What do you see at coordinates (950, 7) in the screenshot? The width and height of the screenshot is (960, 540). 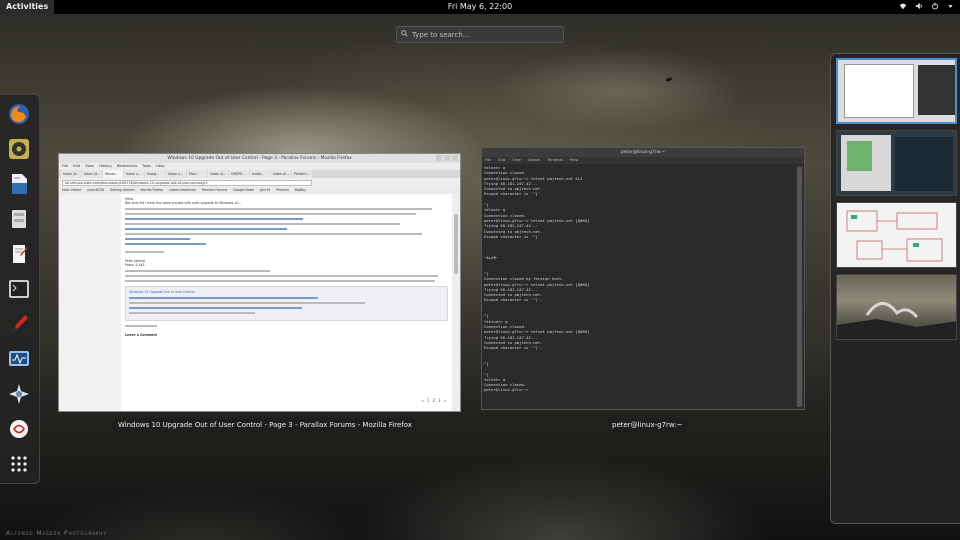 I see `chevron-down-icon` at bounding box center [950, 7].